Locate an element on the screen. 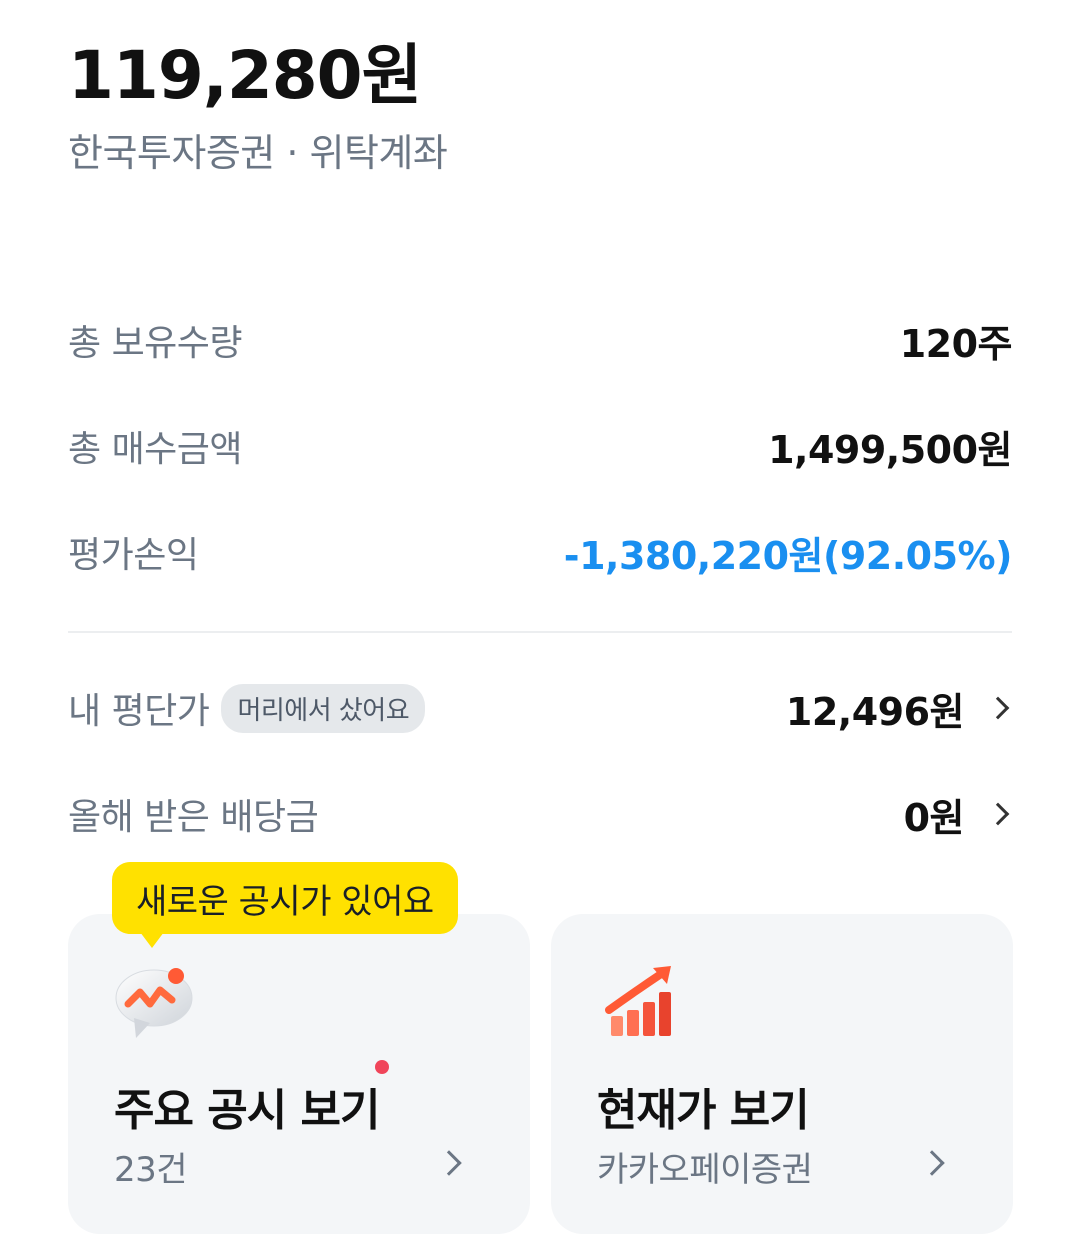  purchase-amount-value: 1,499,500원 is located at coordinates (890, 449).